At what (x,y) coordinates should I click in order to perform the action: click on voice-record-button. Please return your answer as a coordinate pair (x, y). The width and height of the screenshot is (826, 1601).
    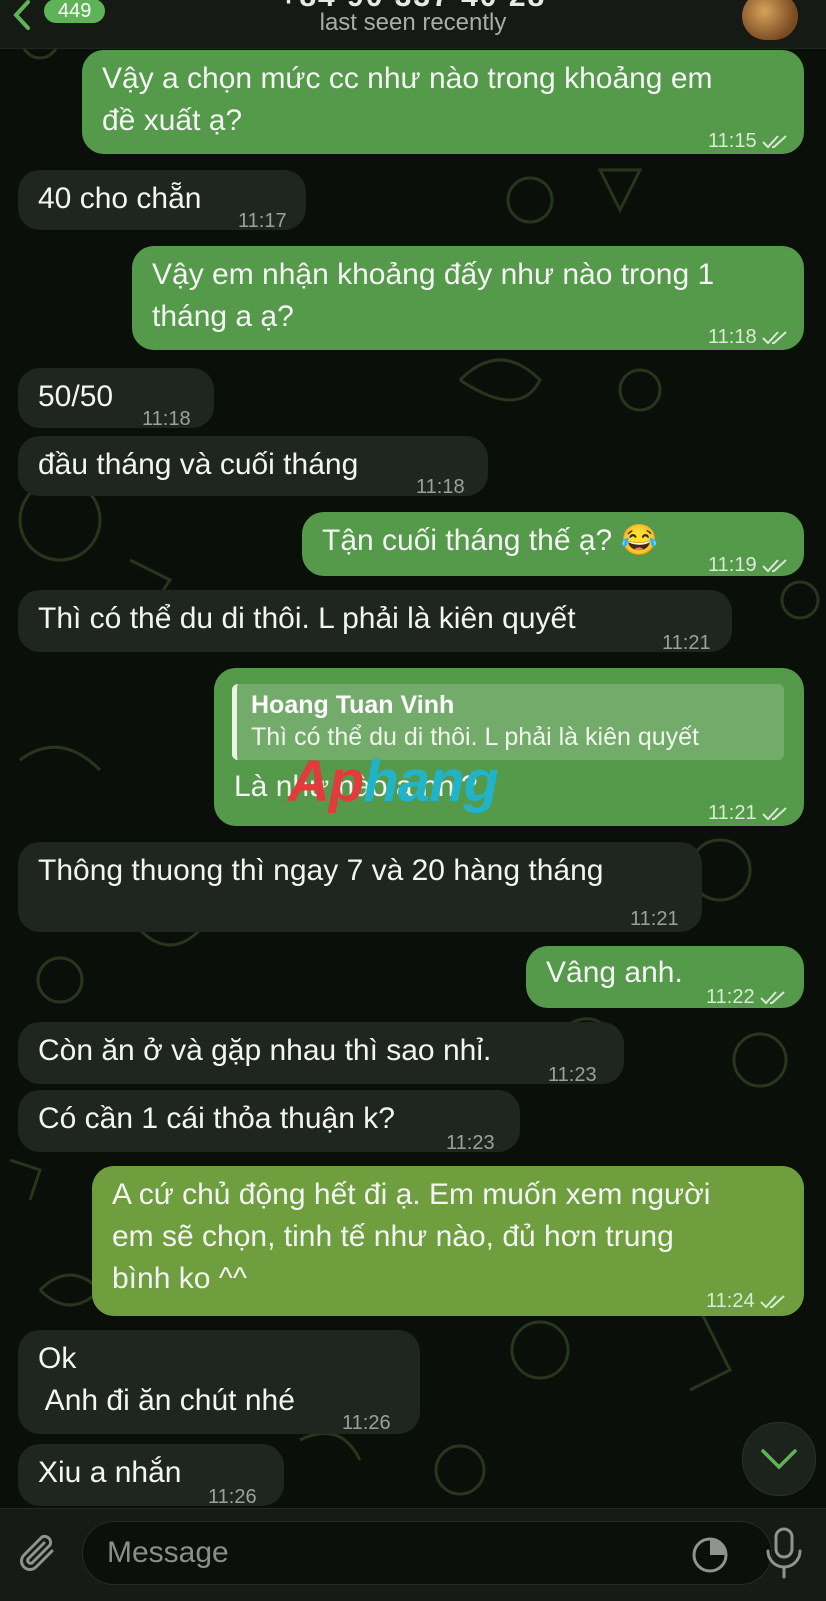
    Looking at the image, I should click on (784, 1555).